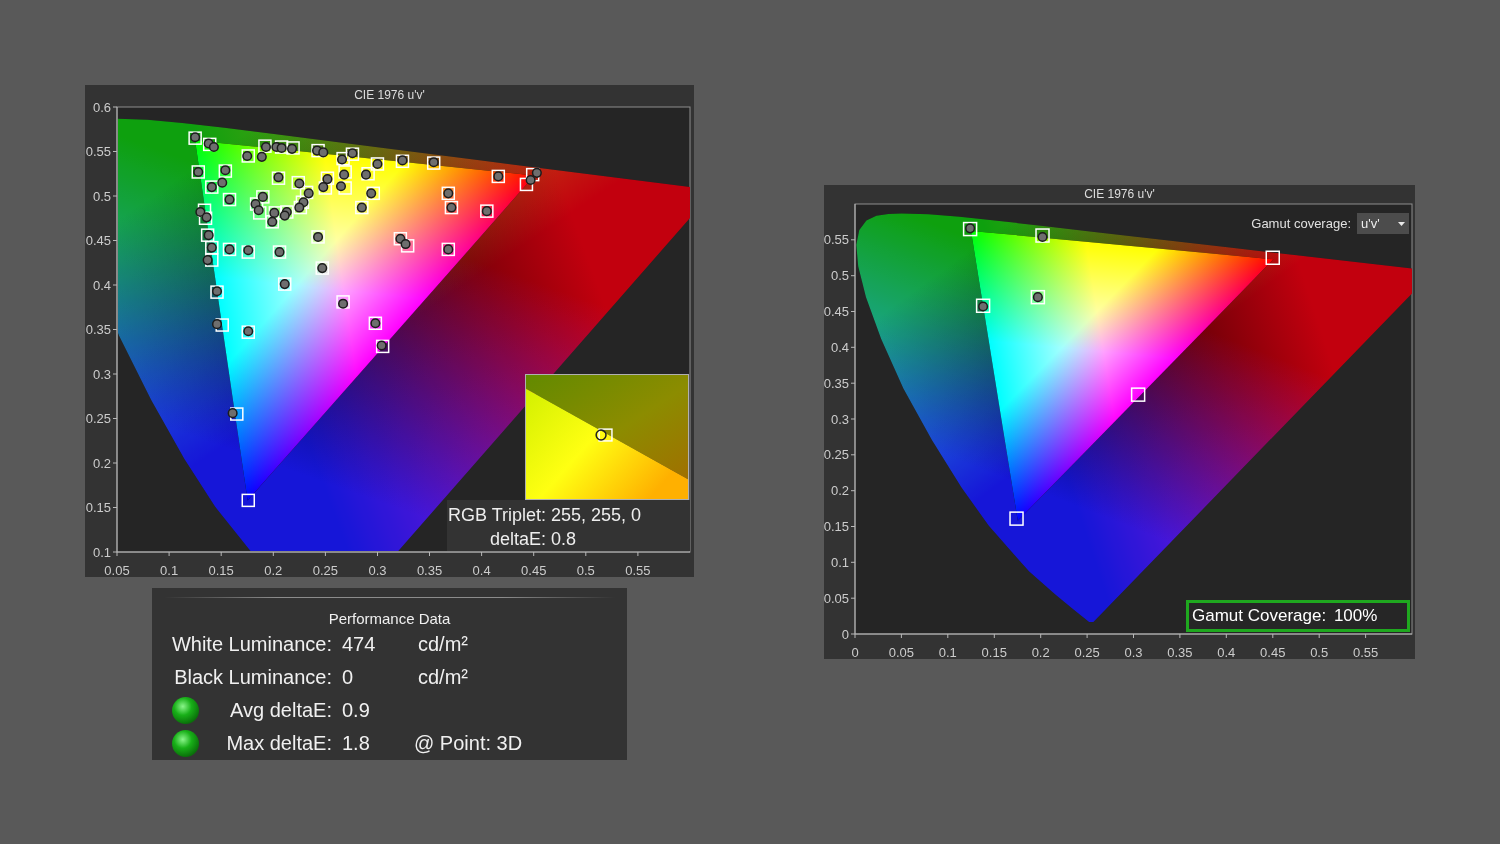 The height and width of the screenshot is (844, 1500). What do you see at coordinates (359, 644) in the screenshot?
I see `metric-value: 474` at bounding box center [359, 644].